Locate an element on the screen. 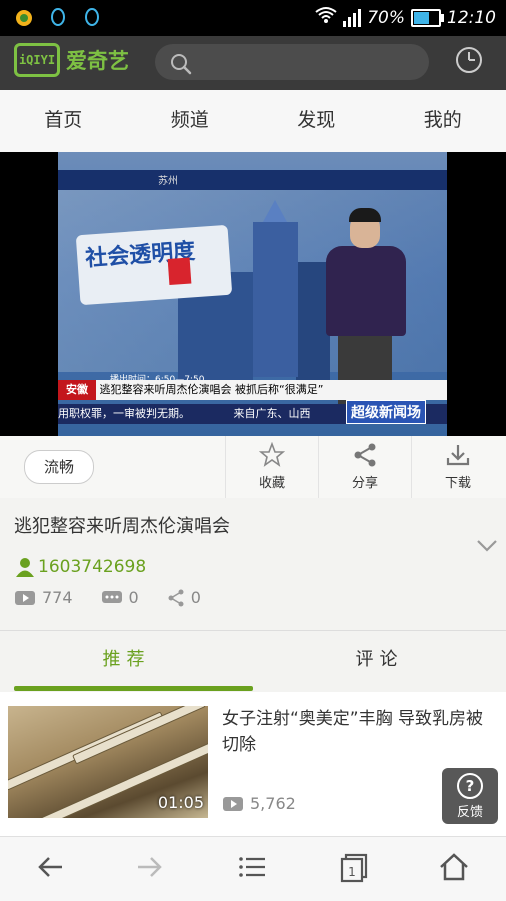  headline-text: 逃犯整容来听周杰伦演唱会 被抓后称“很满足” is located at coordinates (212, 389).